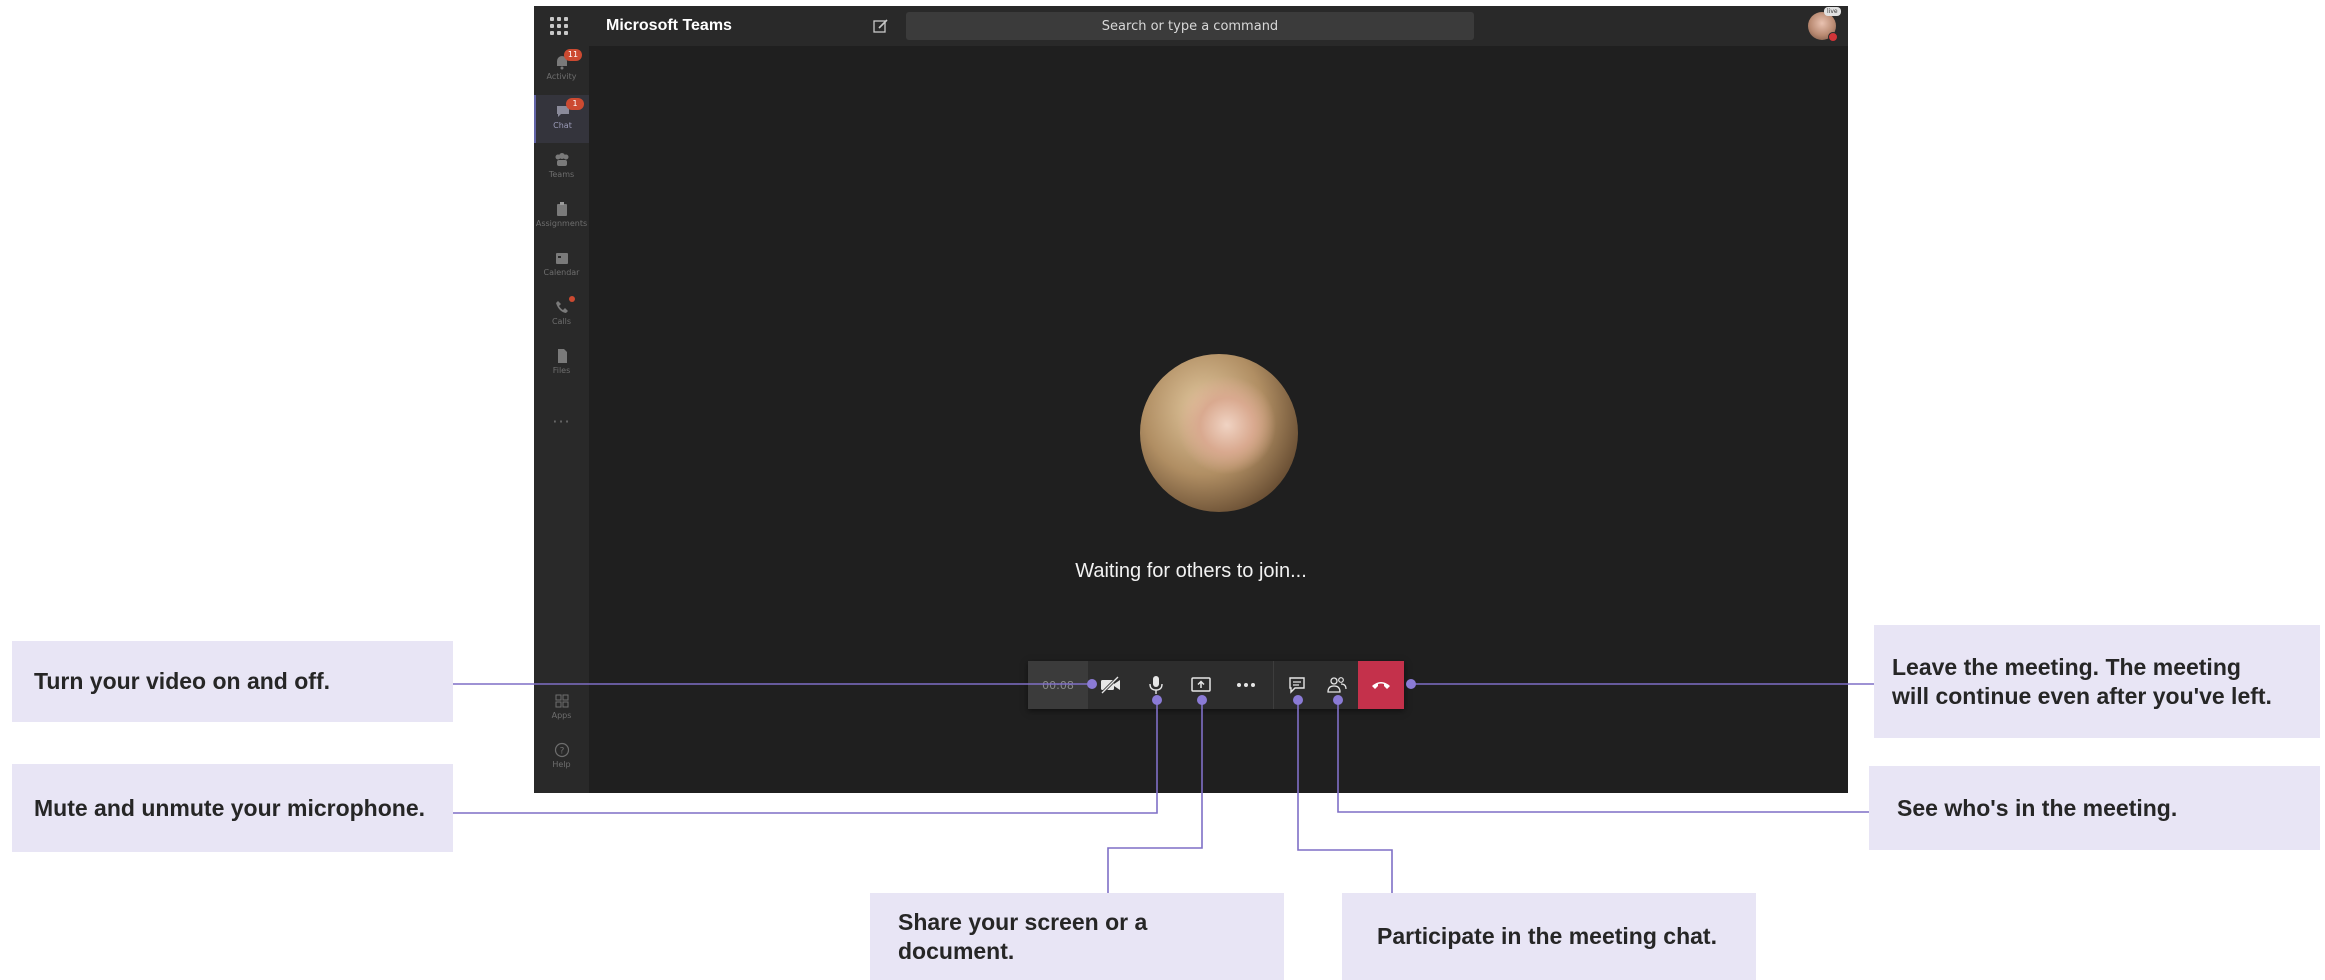  What do you see at coordinates (2066, 666) in the screenshot?
I see `callout-leave-line1: Leave the meeting. The meeting` at bounding box center [2066, 666].